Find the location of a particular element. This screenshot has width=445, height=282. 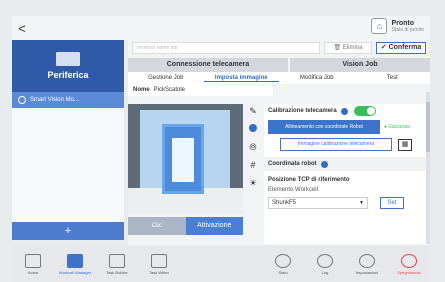

nav-task-builder: Task Builder is located at coordinates (117, 264).